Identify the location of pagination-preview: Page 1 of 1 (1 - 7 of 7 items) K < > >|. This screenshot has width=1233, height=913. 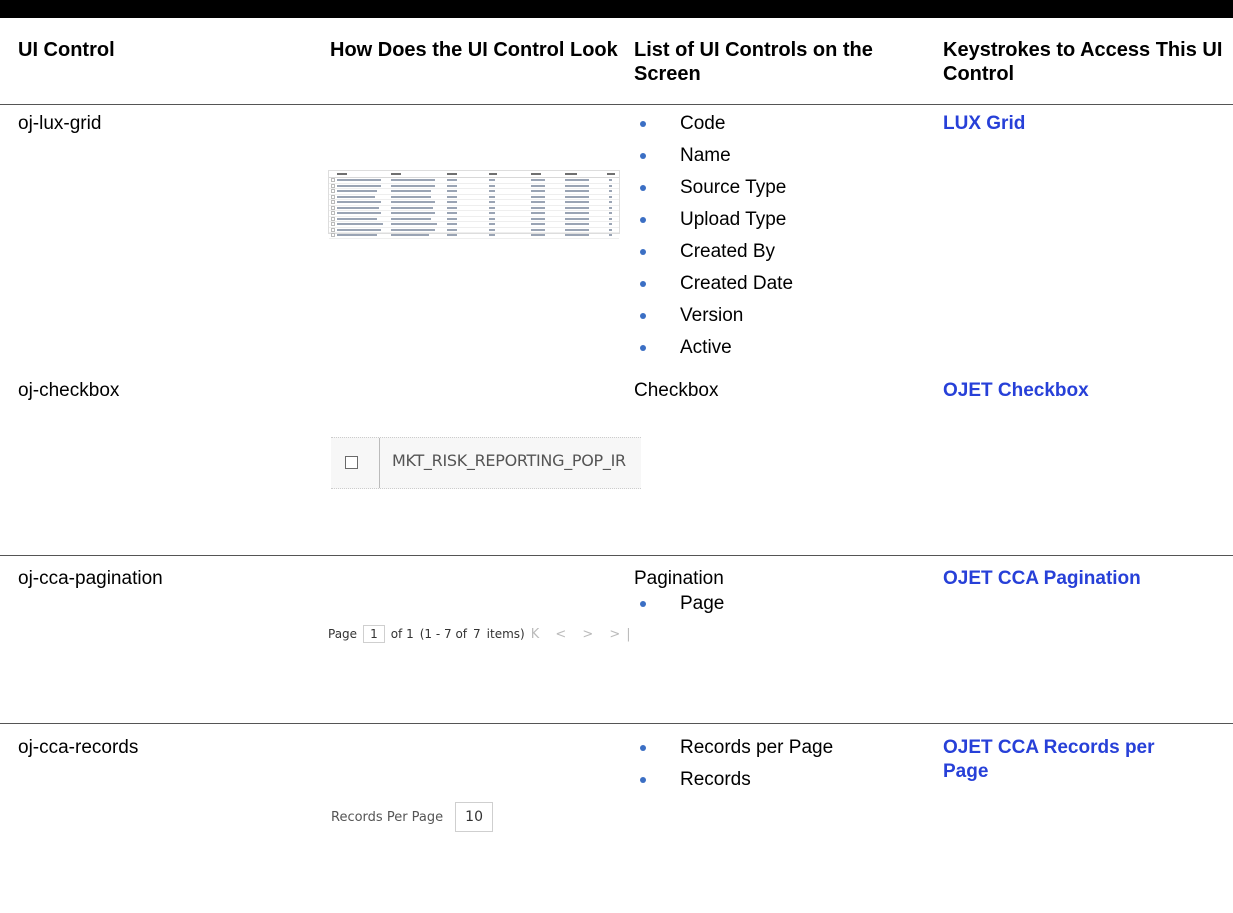
(482, 634).